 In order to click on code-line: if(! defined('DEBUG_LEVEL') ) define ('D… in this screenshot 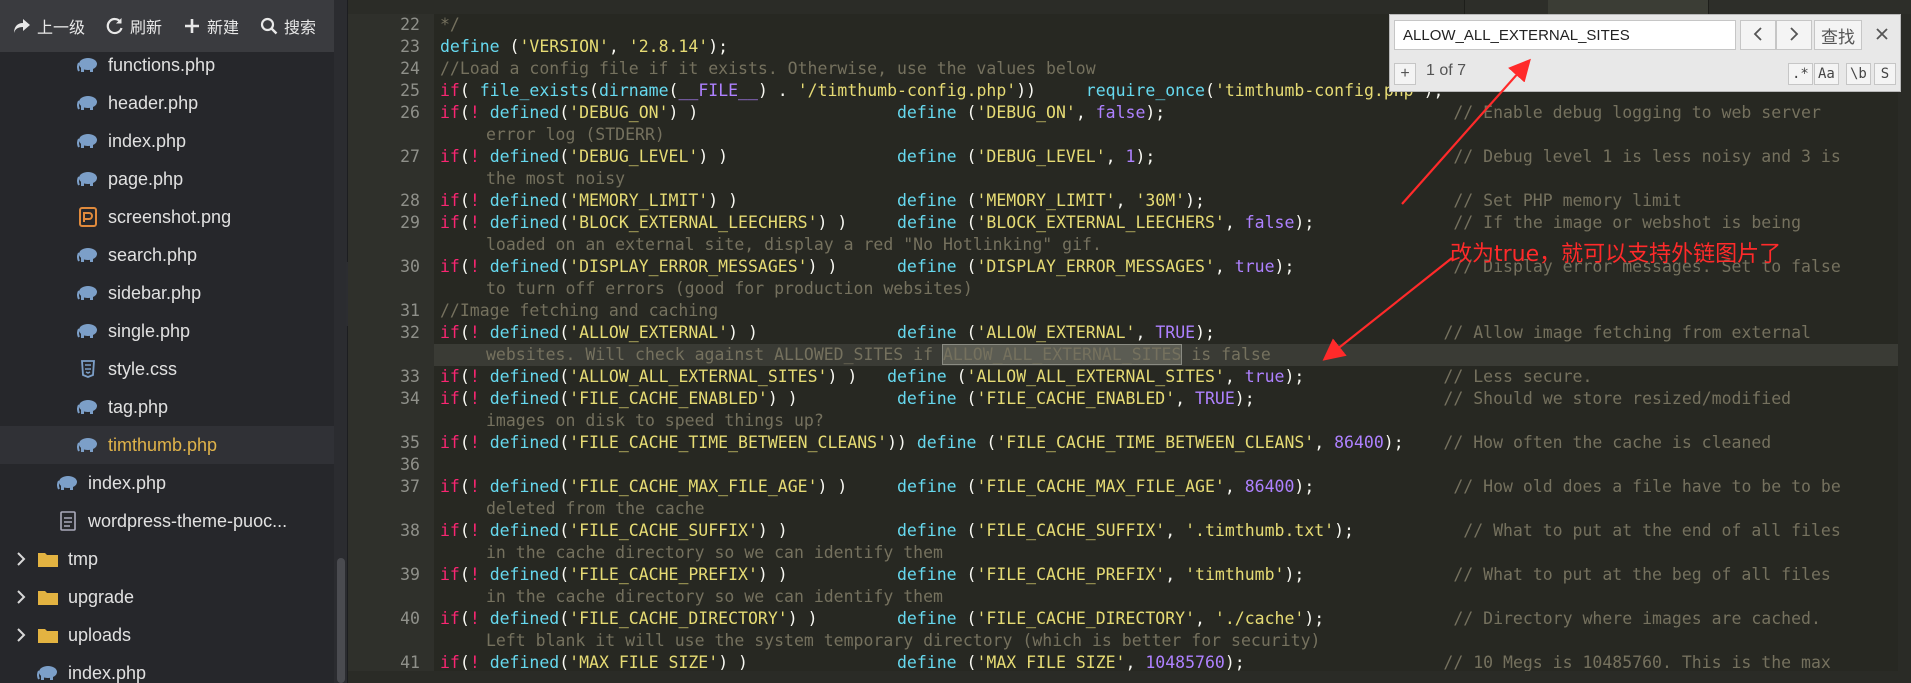, I will do `click(1140, 157)`.